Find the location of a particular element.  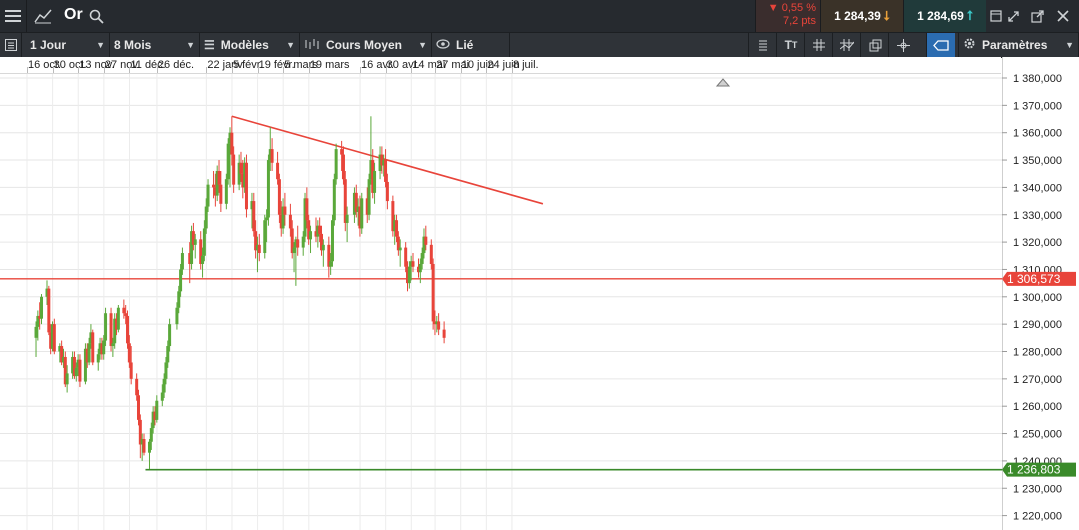

price-tick-label: 1 350,000 is located at coordinates (1037, 161).